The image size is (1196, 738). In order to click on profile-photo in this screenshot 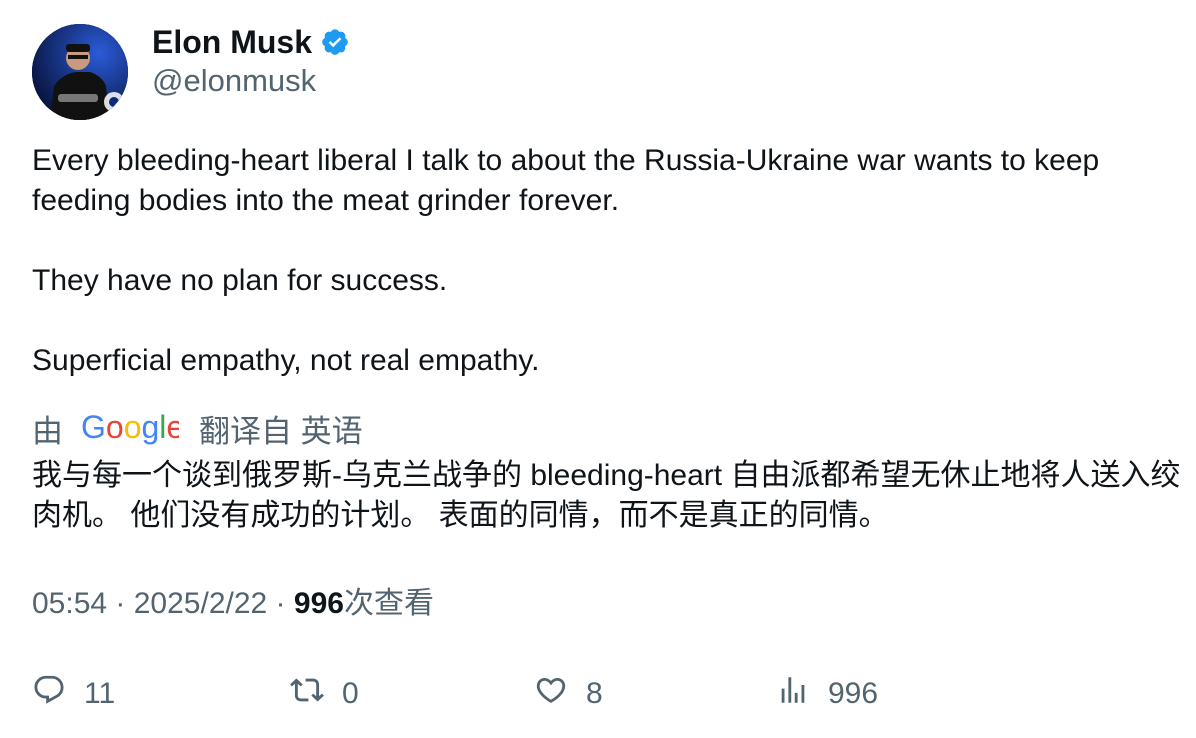, I will do `click(80, 72)`.